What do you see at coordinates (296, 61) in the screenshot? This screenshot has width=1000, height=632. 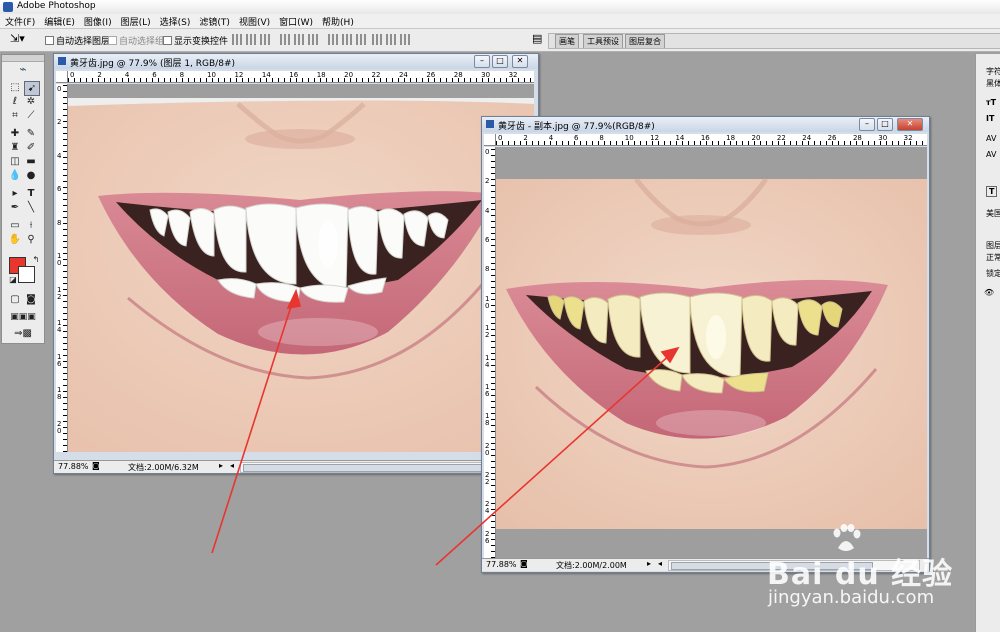 I see `doc1-titlebar: 黄牙齿.jpg @ 77.9% (图层 1, RGB/8#) – □ ✕` at bounding box center [296, 61].